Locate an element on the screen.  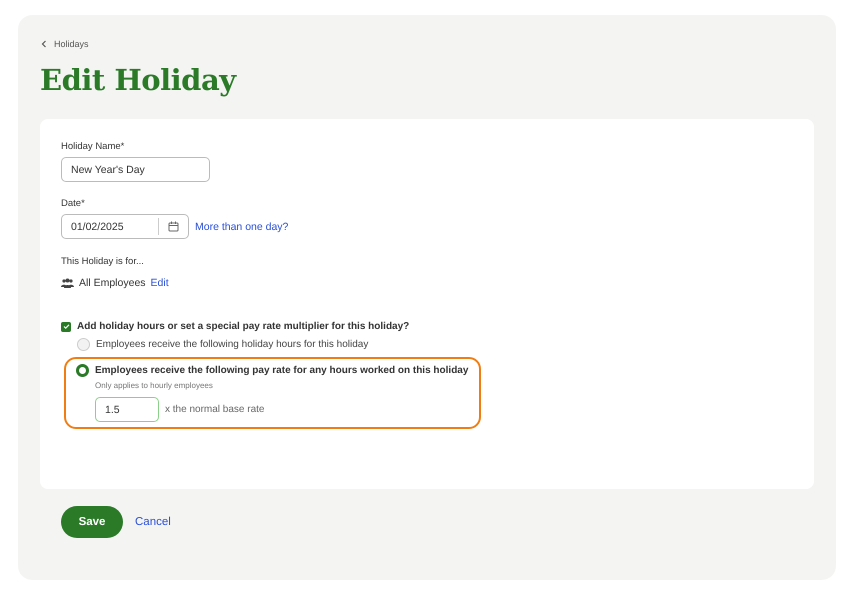
radio-button is located at coordinates (82, 370).